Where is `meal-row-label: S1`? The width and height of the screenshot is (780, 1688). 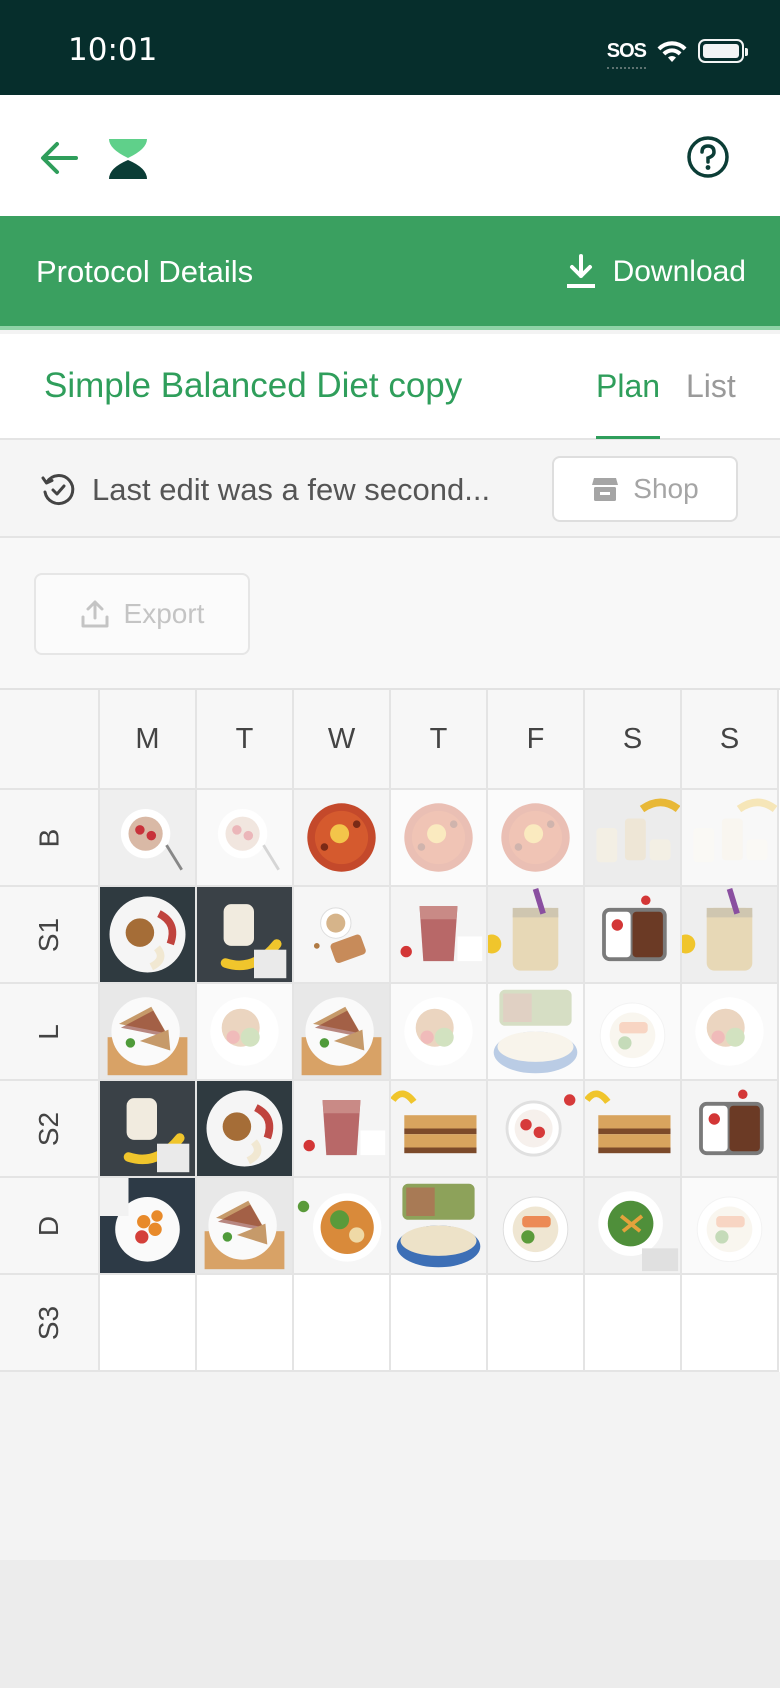 meal-row-label: S1 is located at coordinates (50, 935).